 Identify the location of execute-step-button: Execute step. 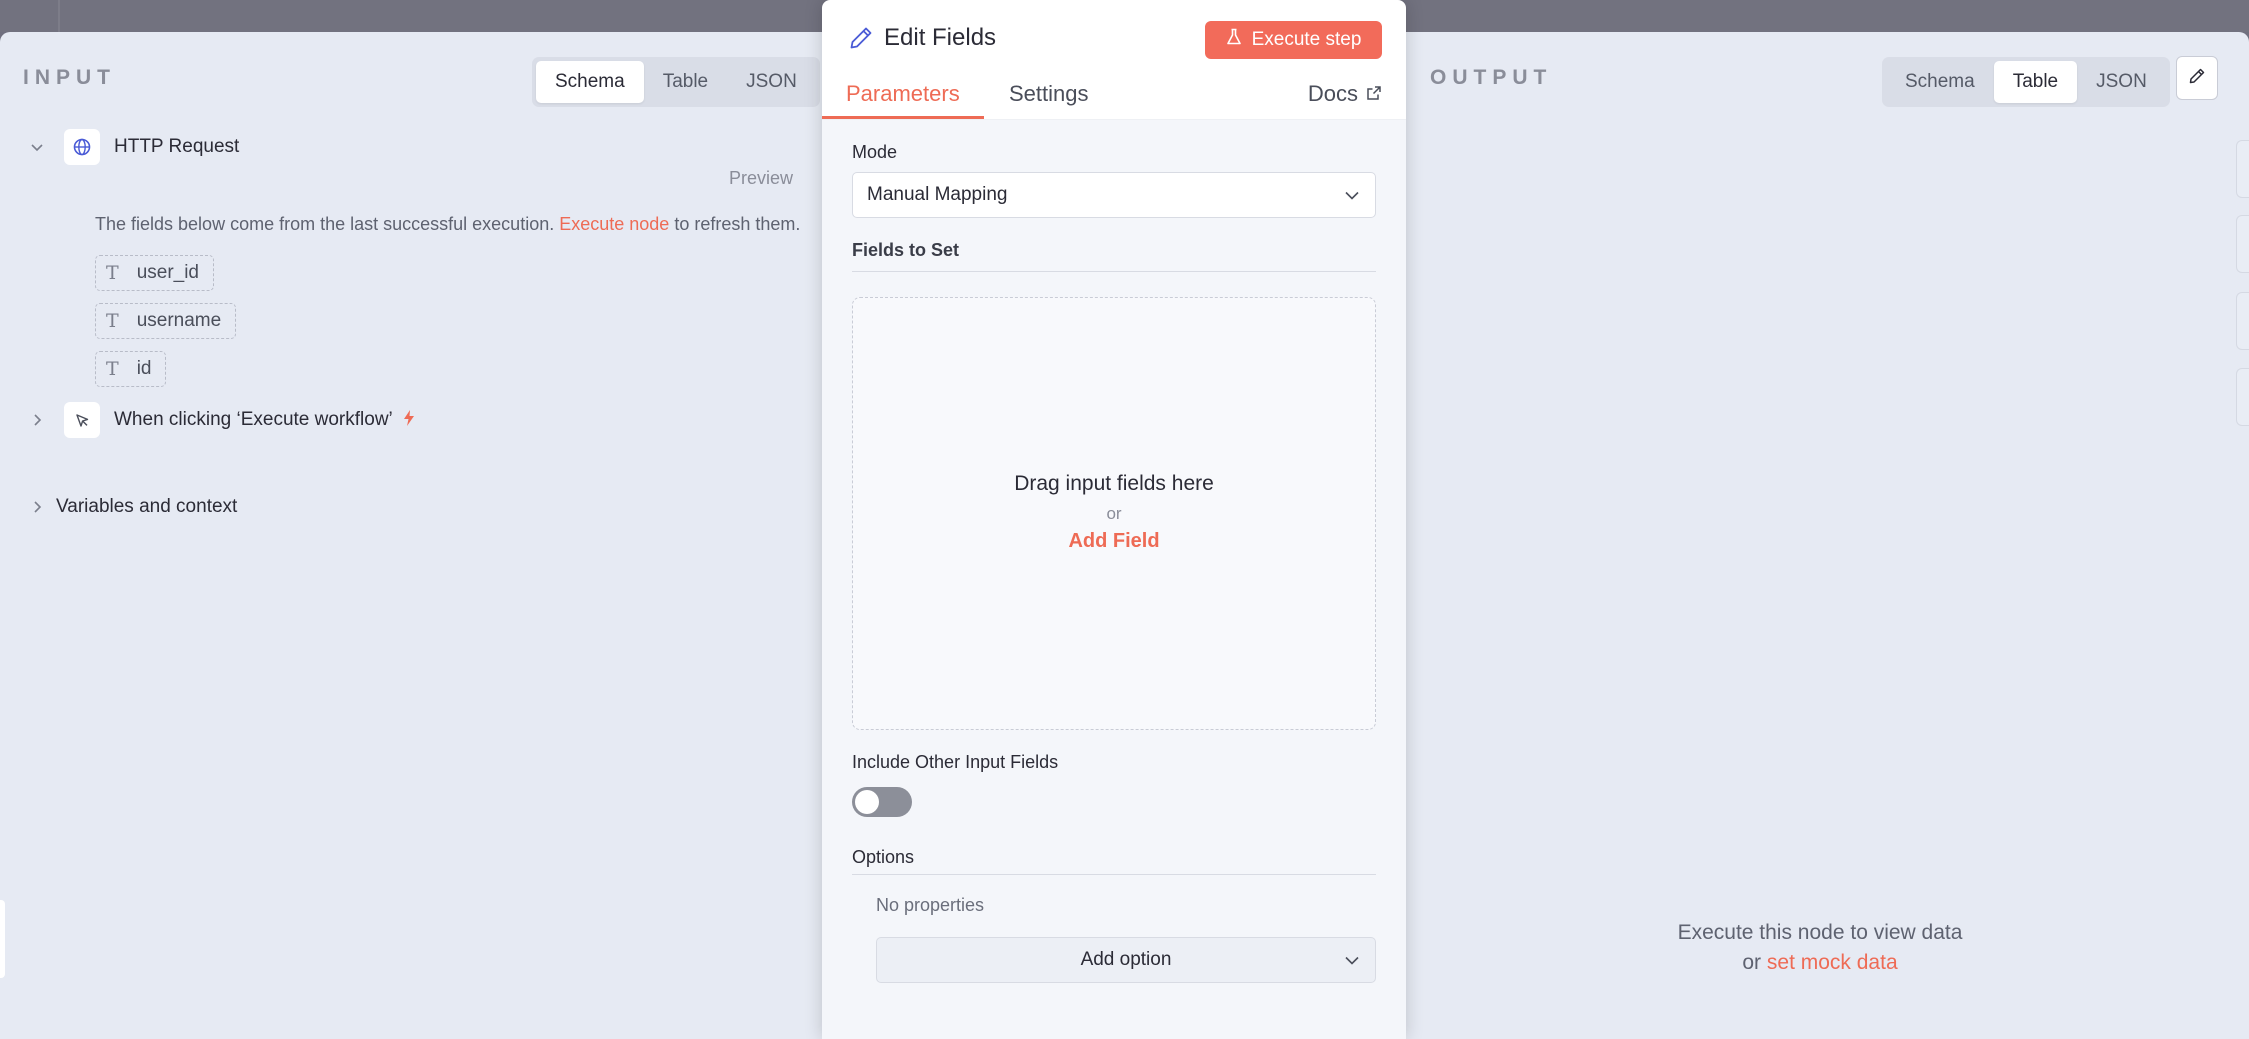
(1293, 40).